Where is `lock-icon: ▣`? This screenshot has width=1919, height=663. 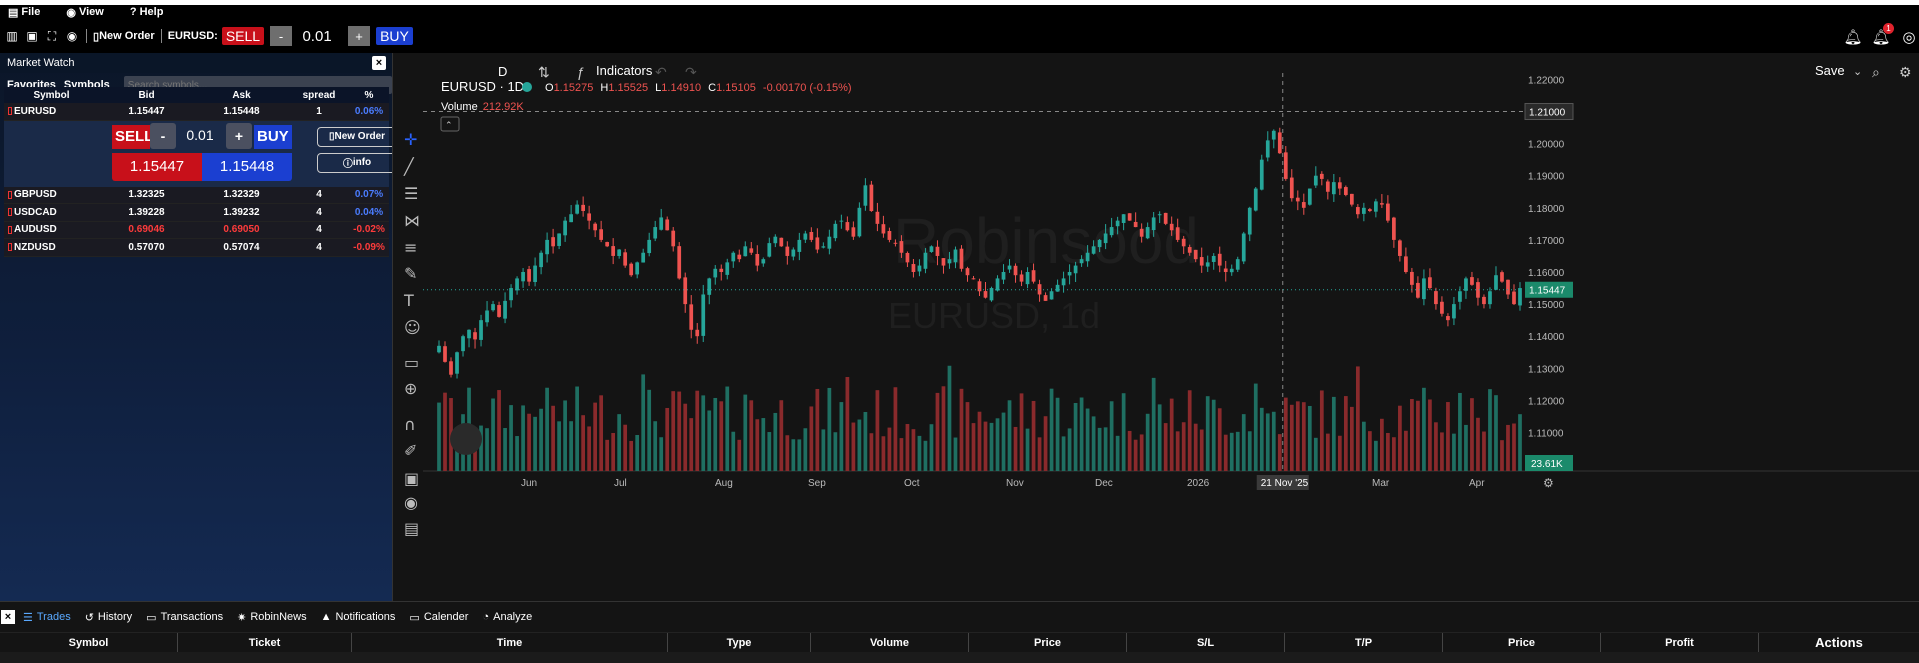 lock-icon: ▣ is located at coordinates (411, 478).